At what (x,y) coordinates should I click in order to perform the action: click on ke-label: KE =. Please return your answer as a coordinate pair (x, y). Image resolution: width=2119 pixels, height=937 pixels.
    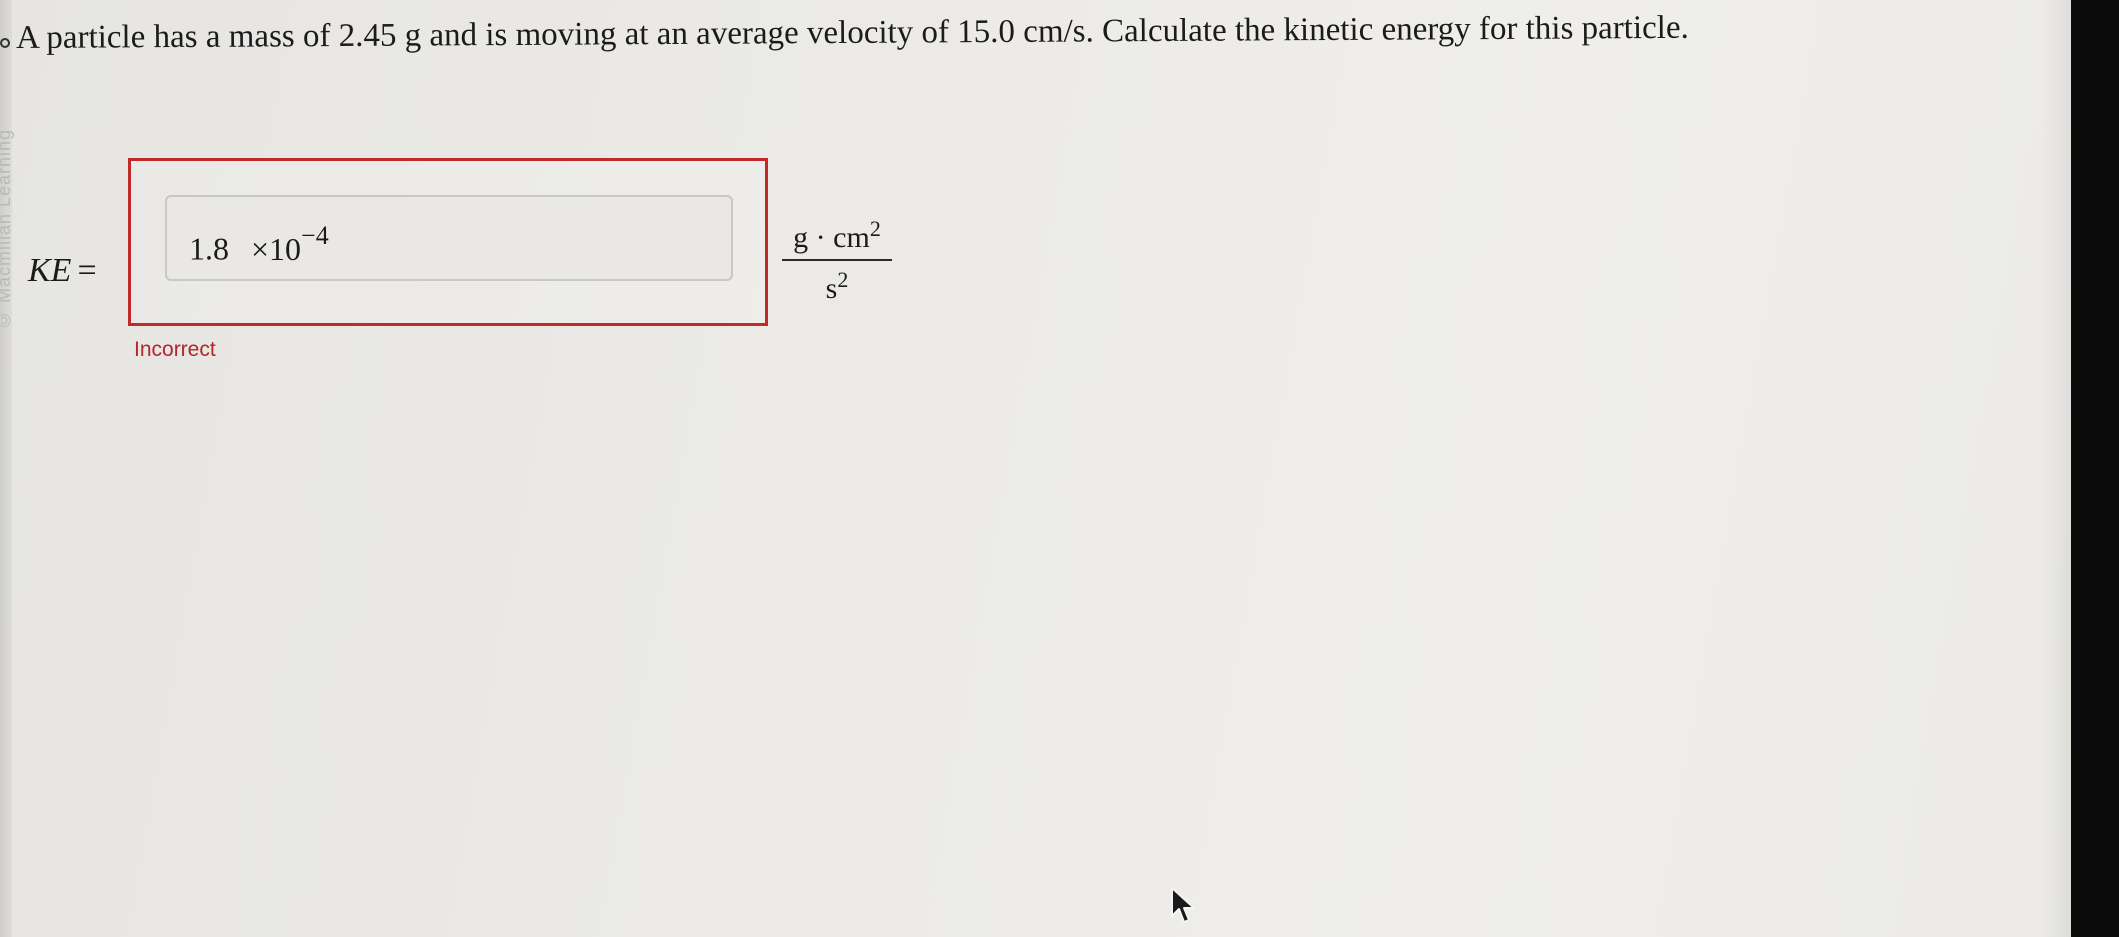
    Looking at the image, I should click on (62, 271).